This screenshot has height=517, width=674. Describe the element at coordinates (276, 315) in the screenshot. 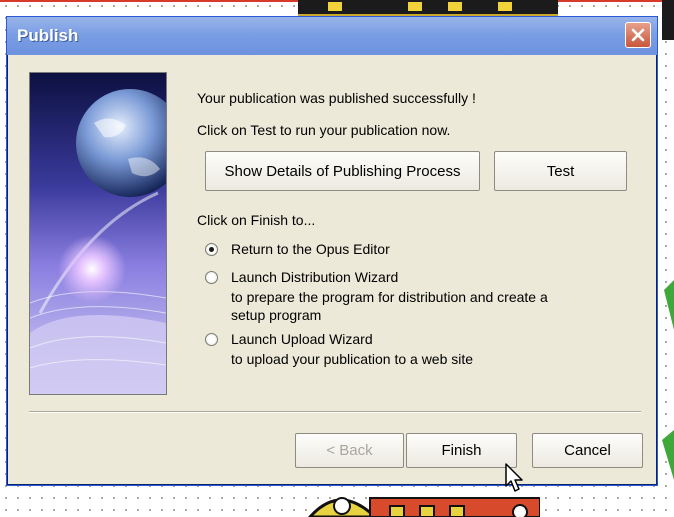

I see `option-description: setup program` at that location.